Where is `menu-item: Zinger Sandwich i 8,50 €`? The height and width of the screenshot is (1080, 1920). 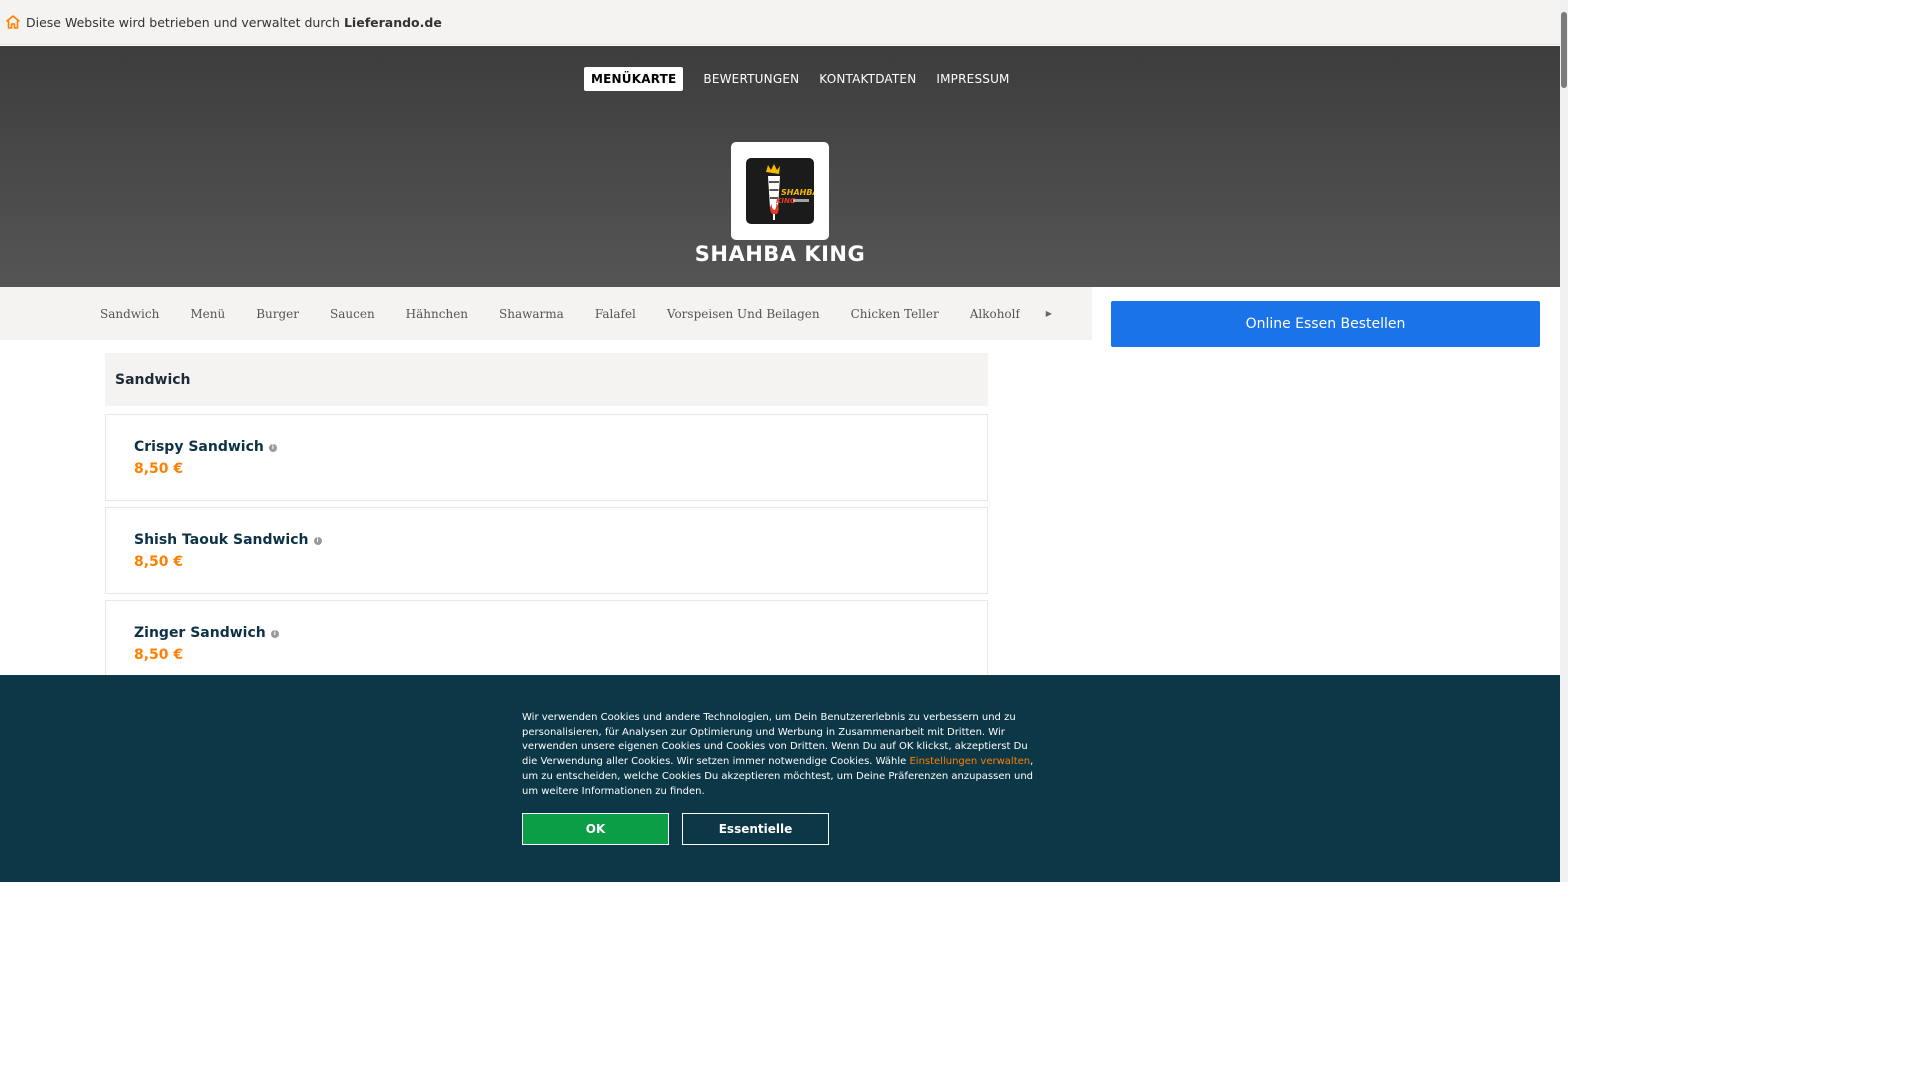 menu-item: Zinger Sandwich i 8,50 € is located at coordinates (546, 643).